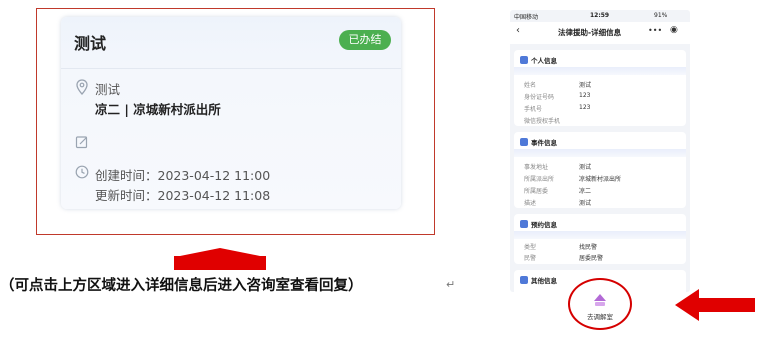 The image size is (759, 343). What do you see at coordinates (524, 280) in the screenshot?
I see `info-icon` at bounding box center [524, 280].